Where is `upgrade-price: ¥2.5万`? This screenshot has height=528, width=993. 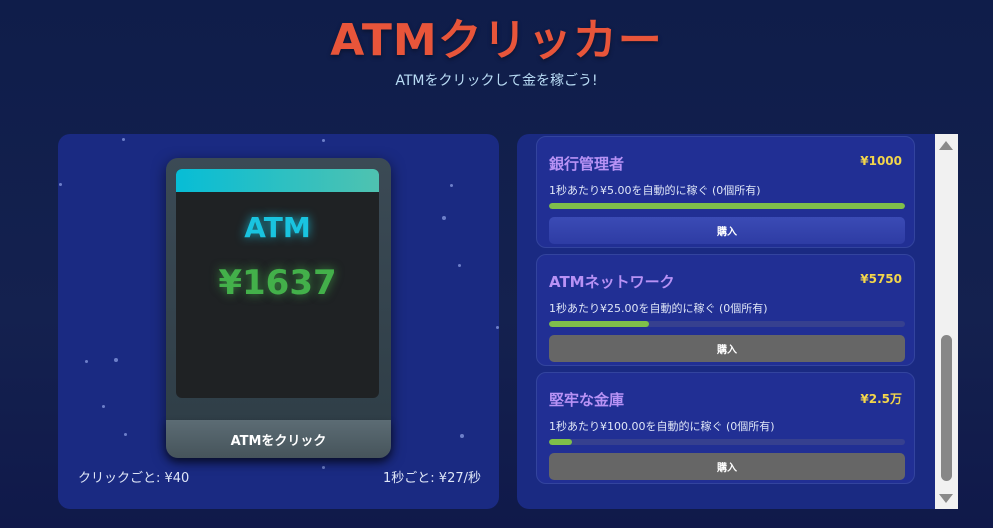
upgrade-price: ¥2.5万 is located at coordinates (881, 399).